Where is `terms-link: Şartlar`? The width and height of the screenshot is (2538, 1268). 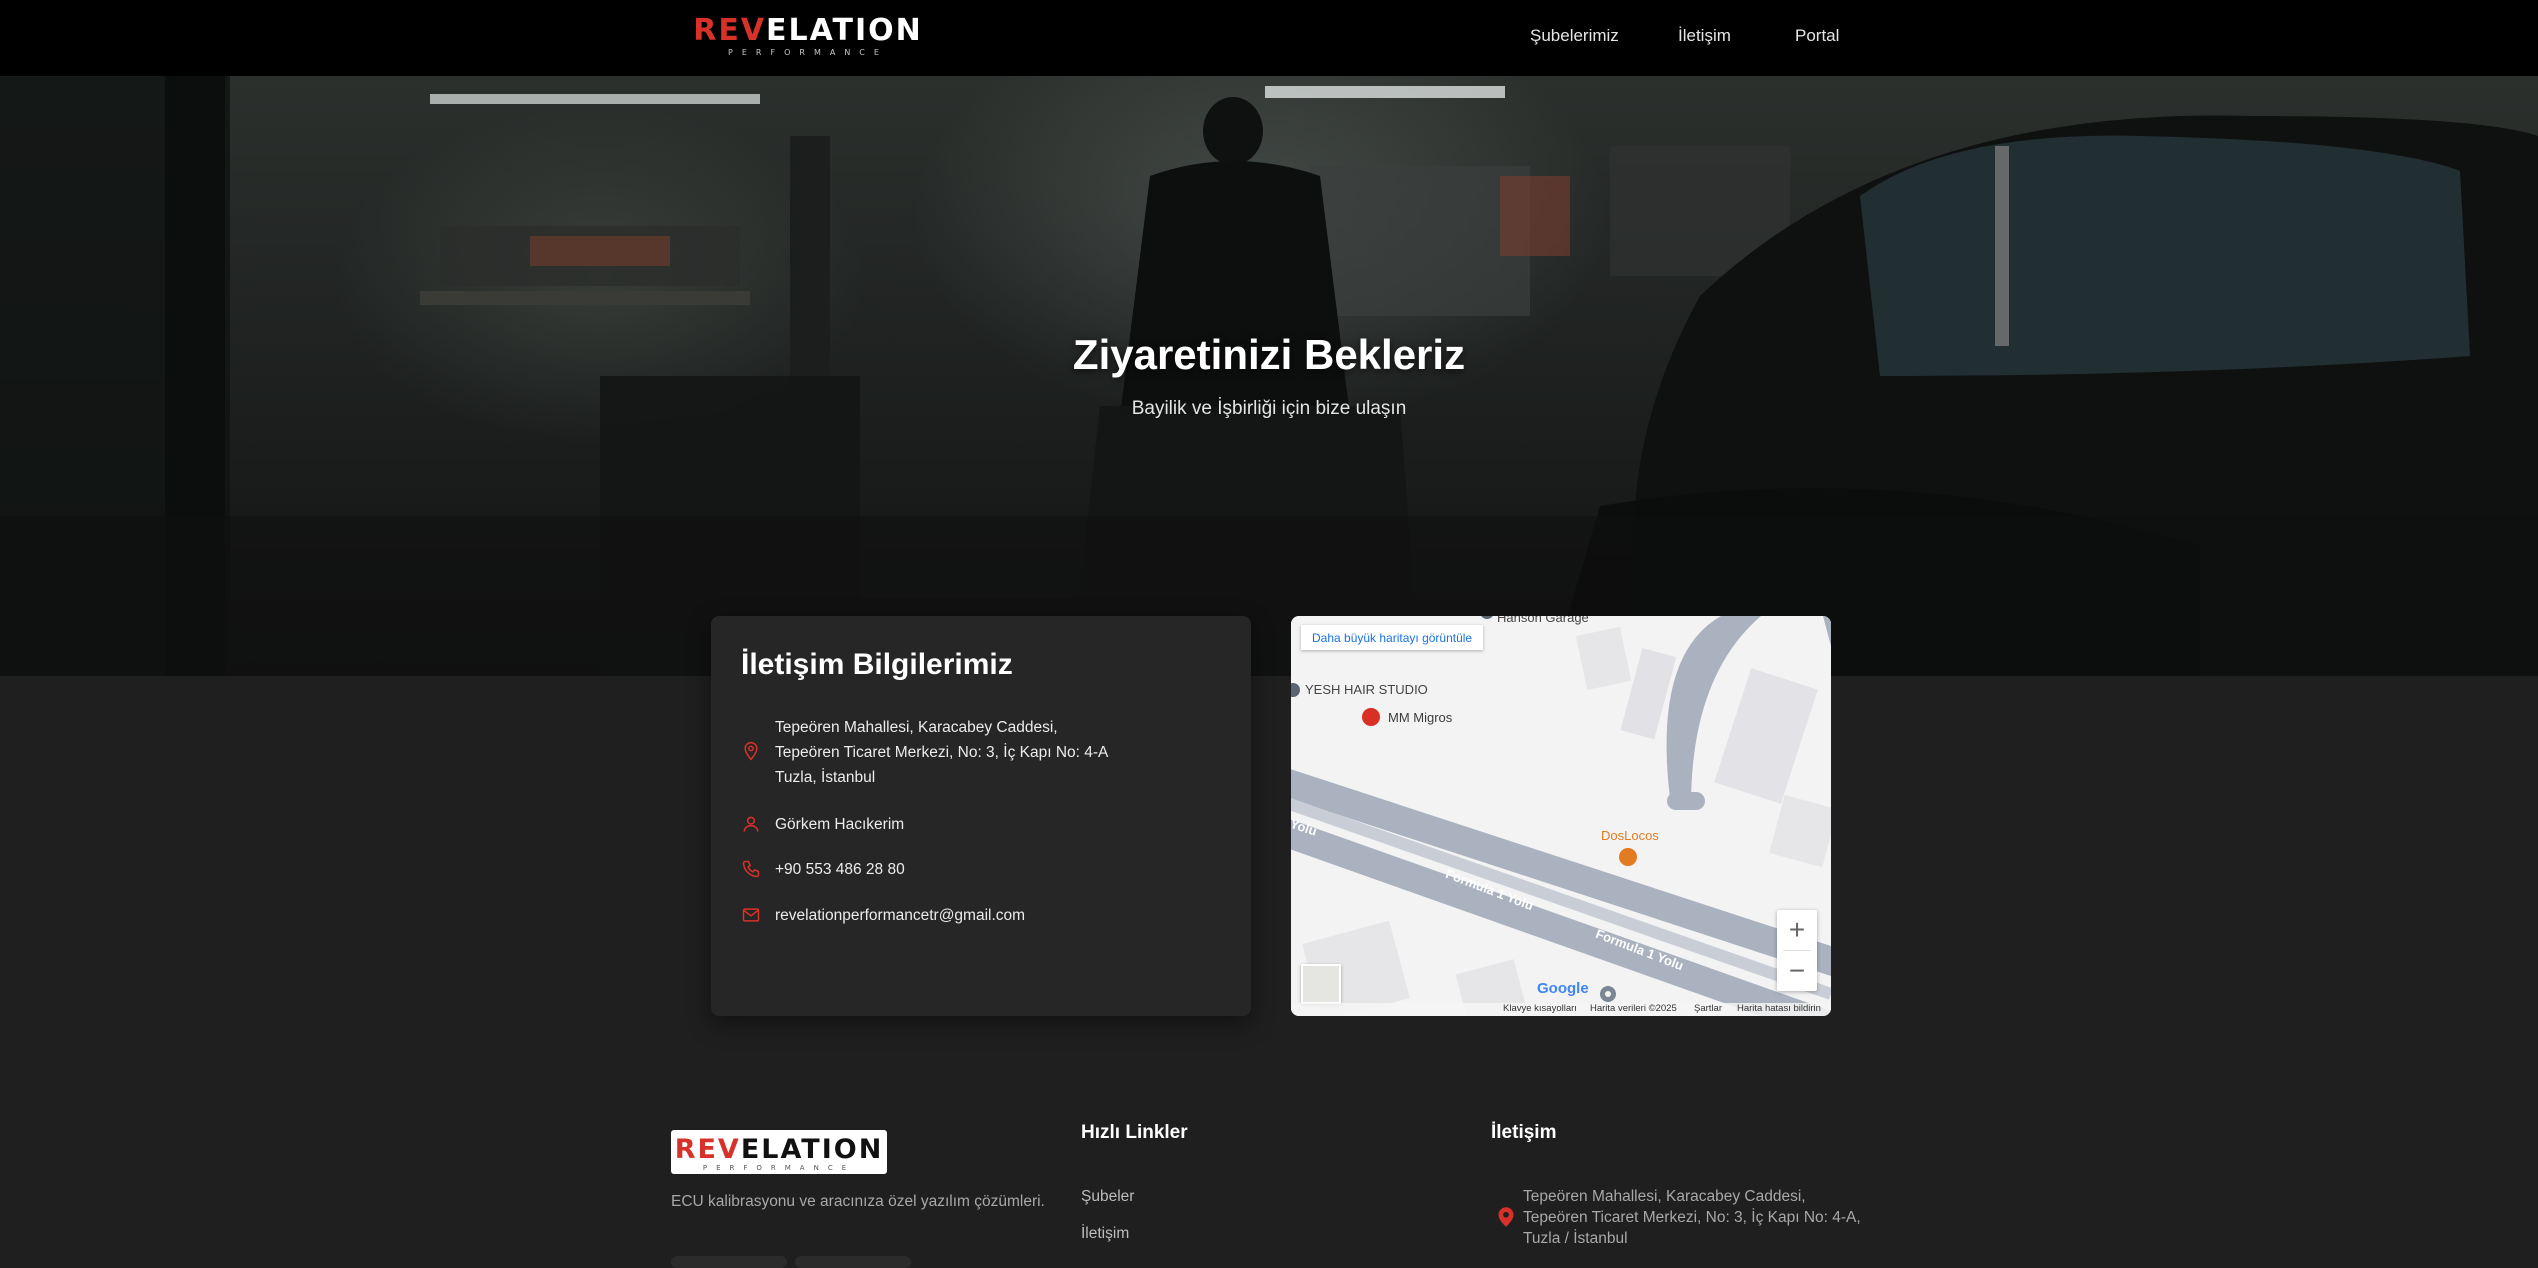
terms-link: Şartlar is located at coordinates (1708, 1008).